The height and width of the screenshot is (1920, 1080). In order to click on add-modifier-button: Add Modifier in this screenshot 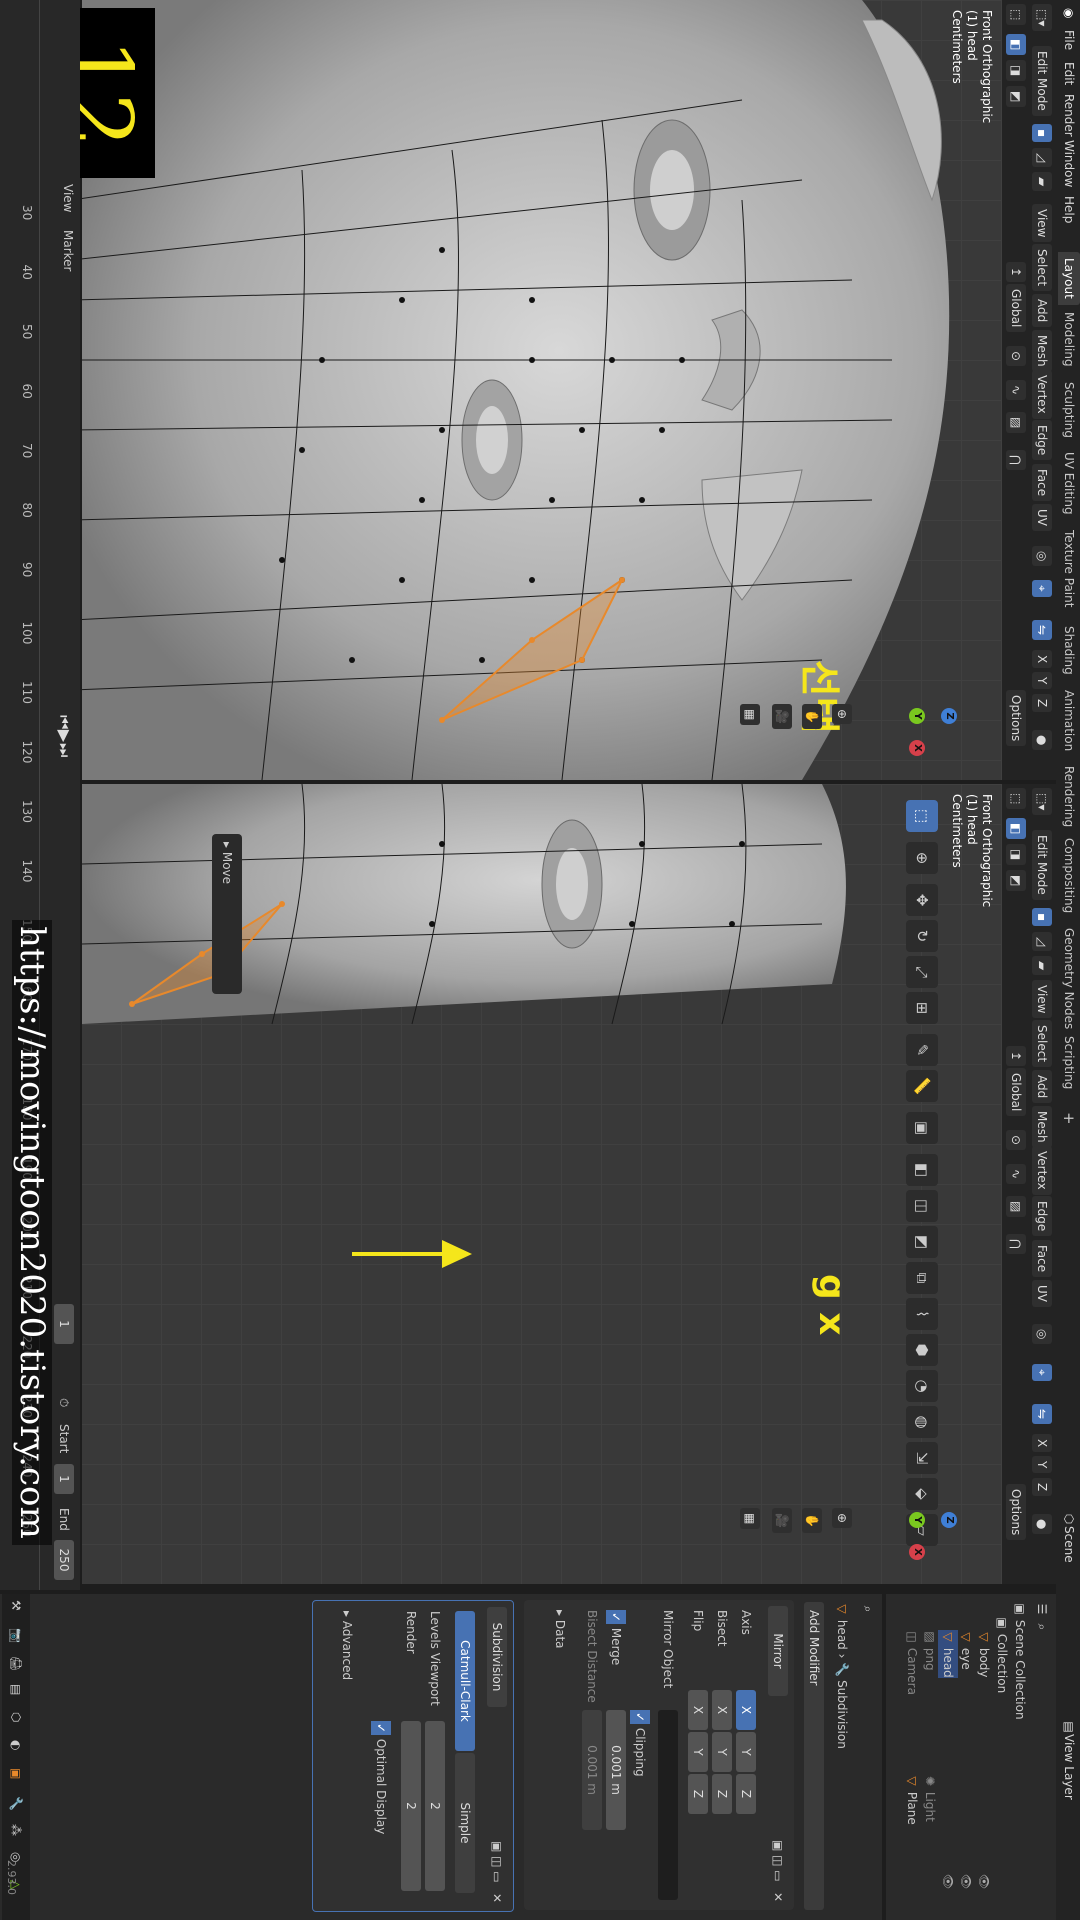, I will do `click(814, 1756)`.